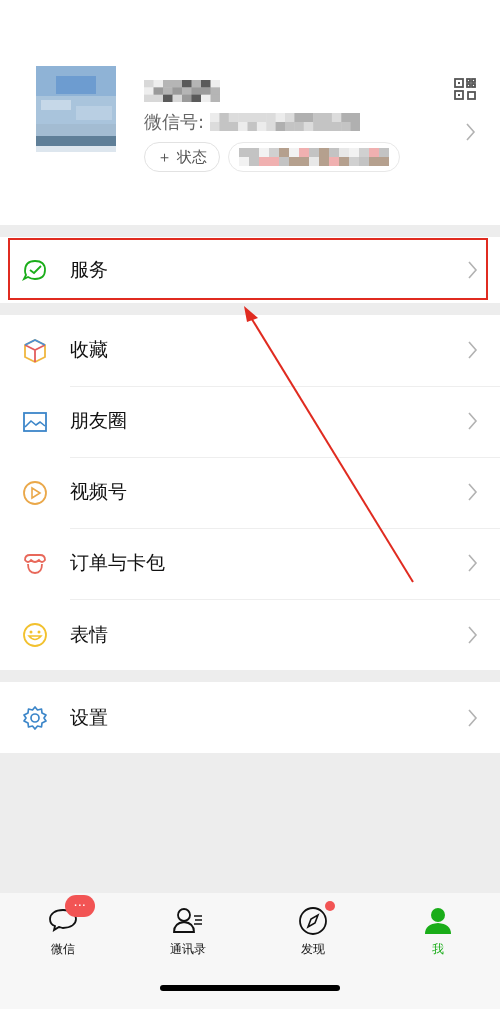  Describe the element at coordinates (182, 157) in the screenshot. I see `add-status-button: ＋ 状态` at that location.